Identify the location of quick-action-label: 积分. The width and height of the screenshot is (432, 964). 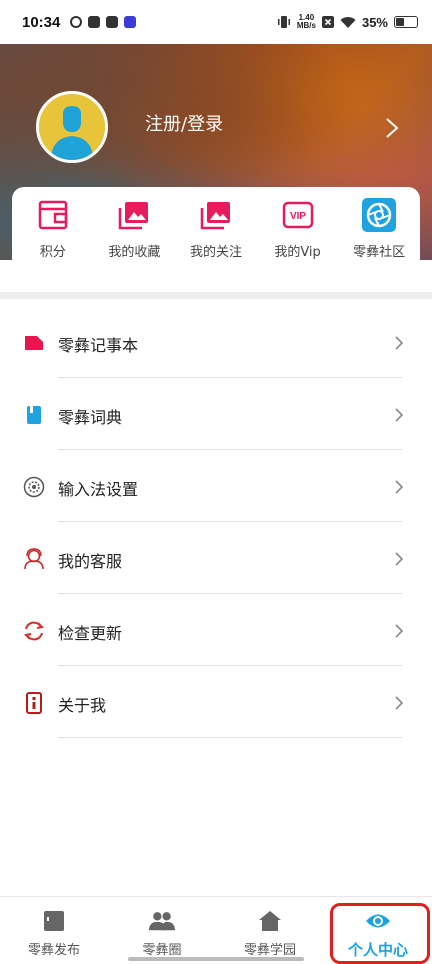
(52, 252).